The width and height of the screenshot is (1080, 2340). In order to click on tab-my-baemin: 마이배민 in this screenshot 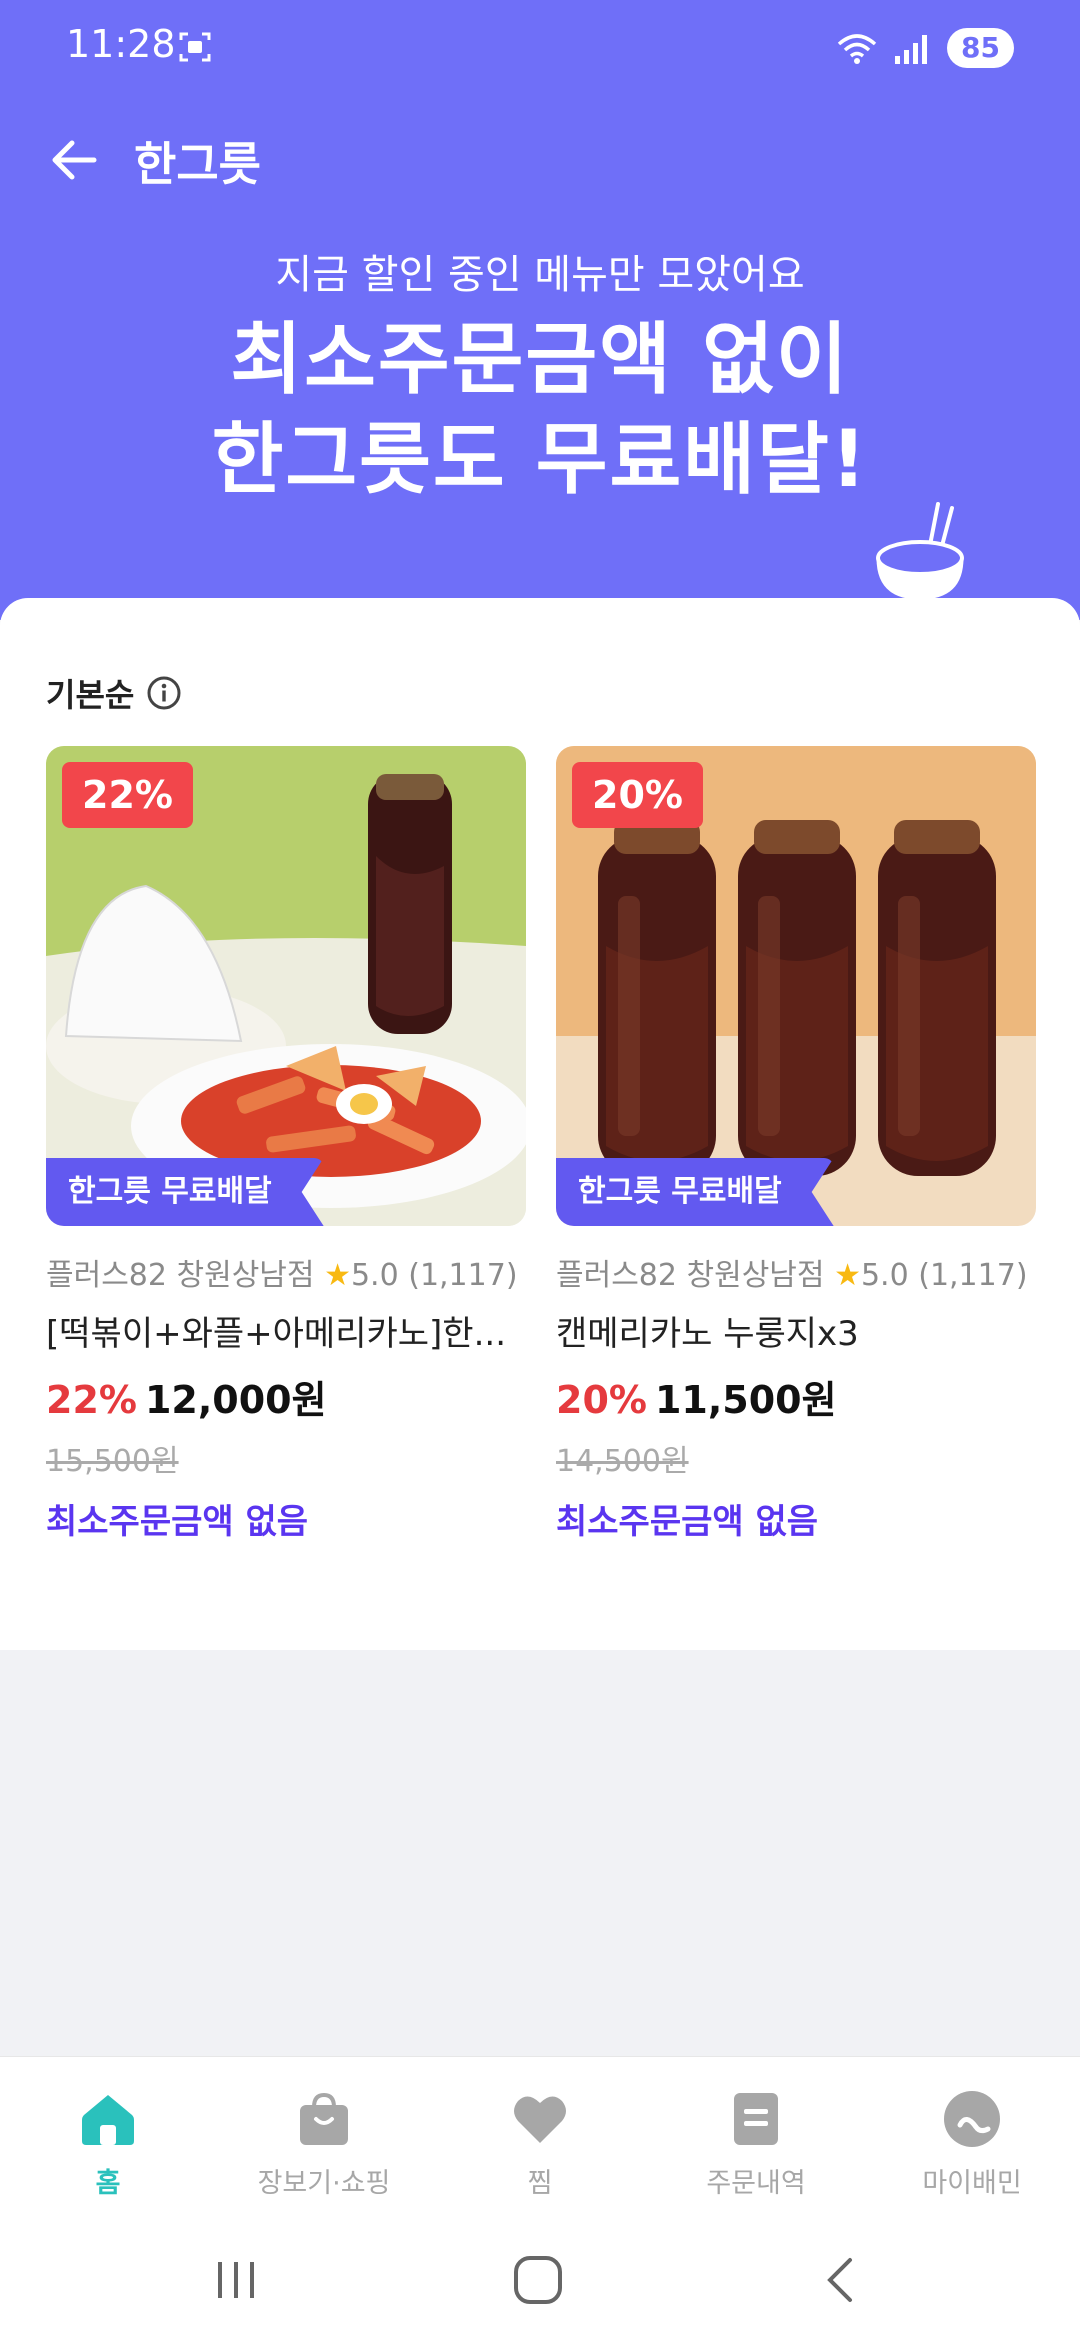, I will do `click(972, 2136)`.